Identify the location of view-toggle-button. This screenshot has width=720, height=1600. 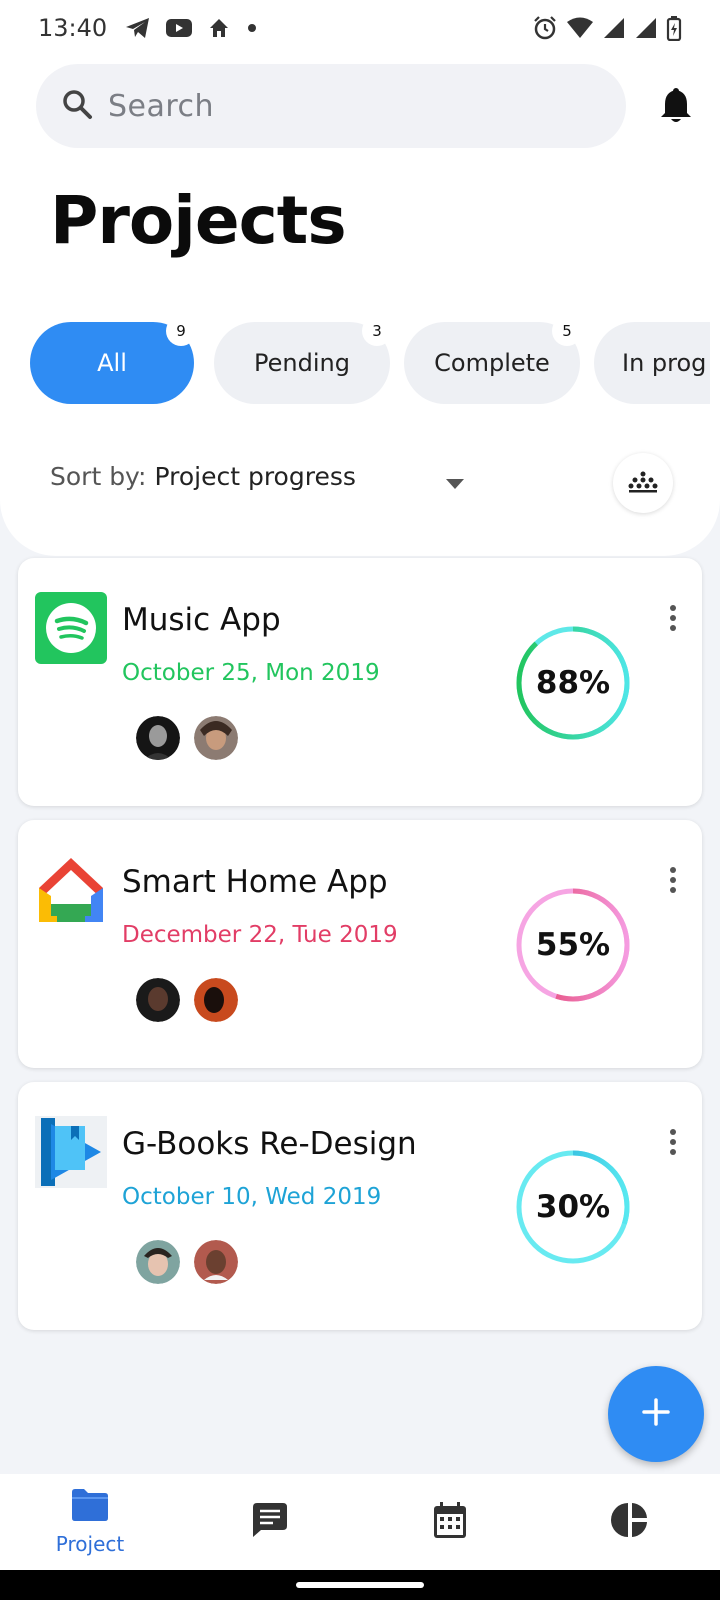
(643, 483).